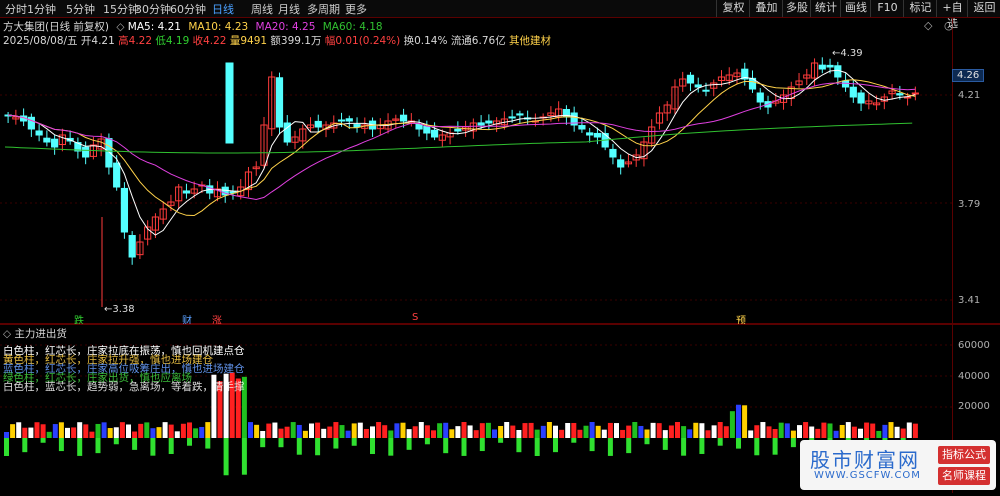 Image resolution: width=1000 pixels, height=496 pixels. Describe the element at coordinates (120, 27) in the screenshot. I see `ma-toggle-icon: ◇` at that location.